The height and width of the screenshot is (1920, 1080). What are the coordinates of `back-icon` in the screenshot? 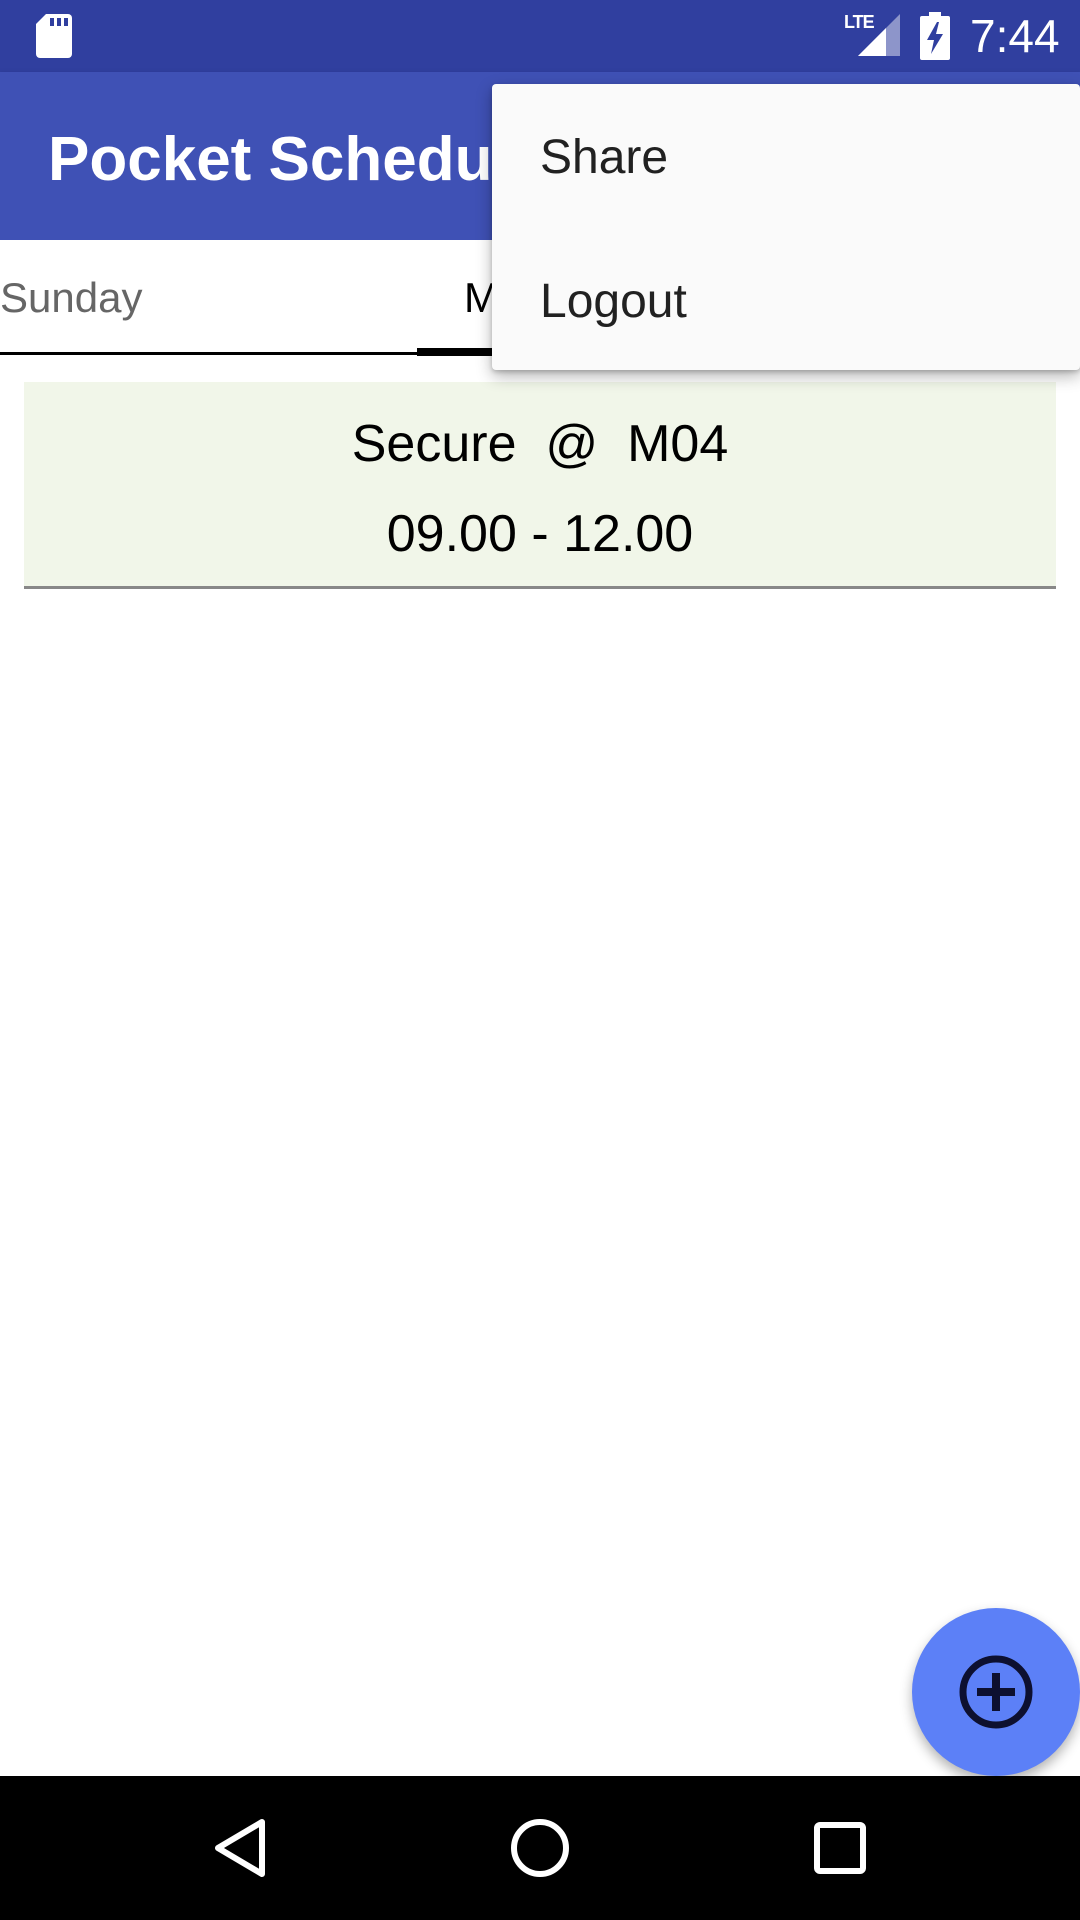 It's located at (240, 1848).